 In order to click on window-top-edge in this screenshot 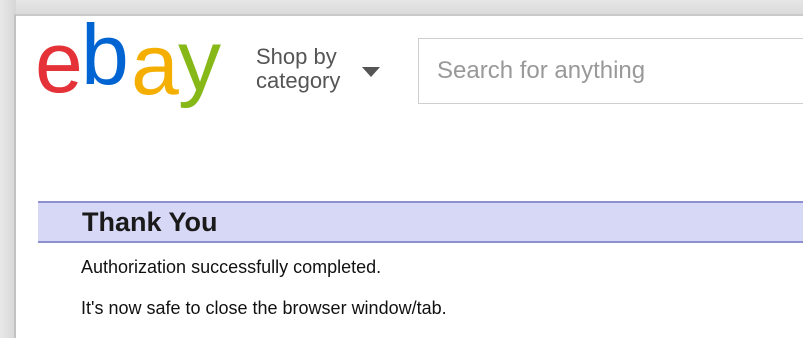, I will do `click(408, 15)`.